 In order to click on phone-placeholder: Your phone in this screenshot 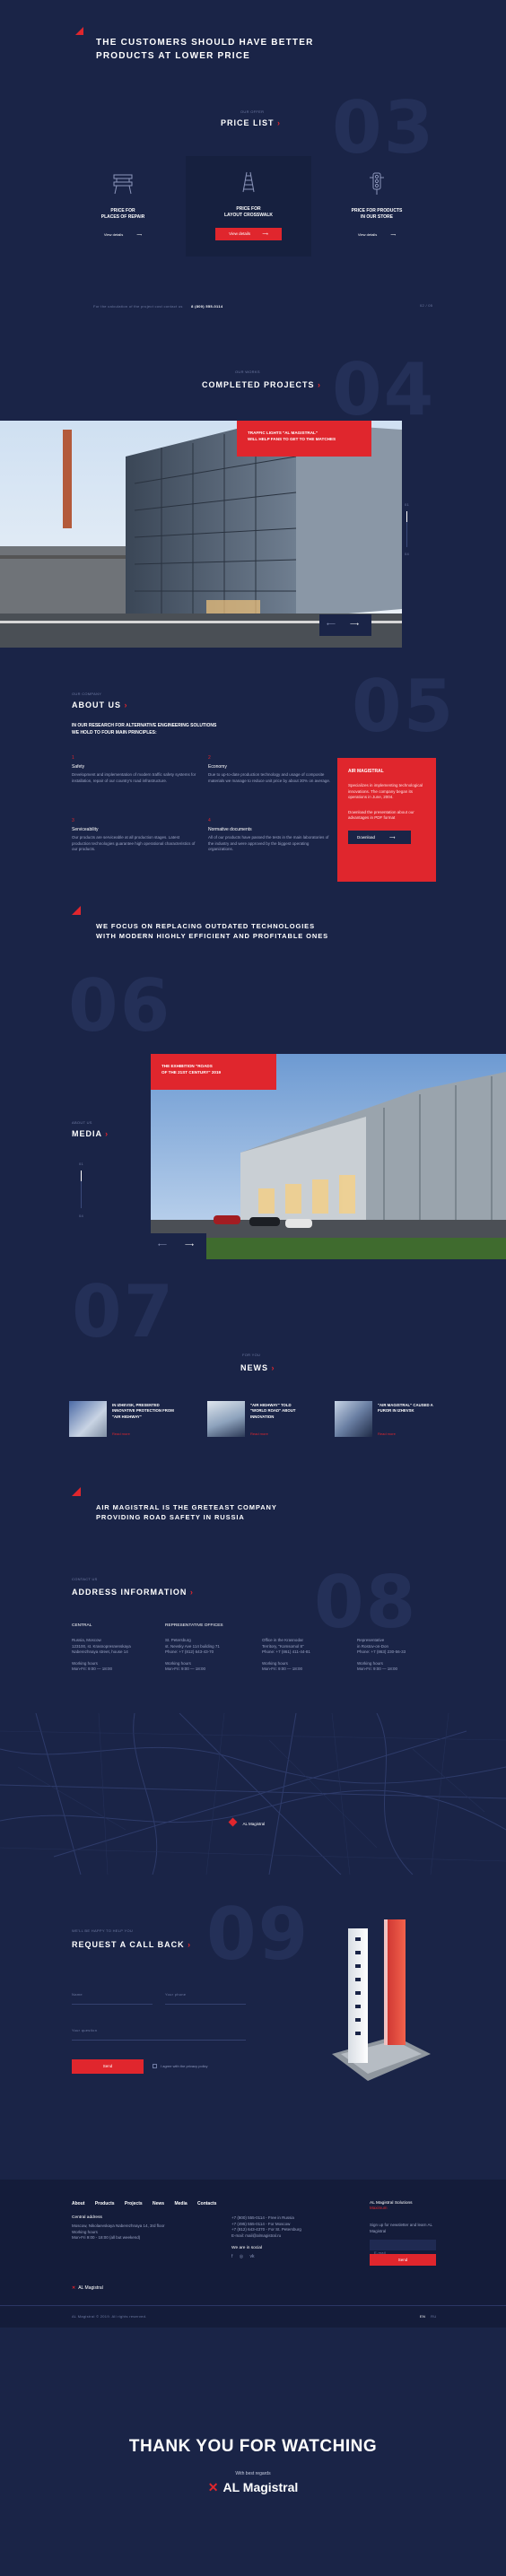, I will do `click(176, 1994)`.